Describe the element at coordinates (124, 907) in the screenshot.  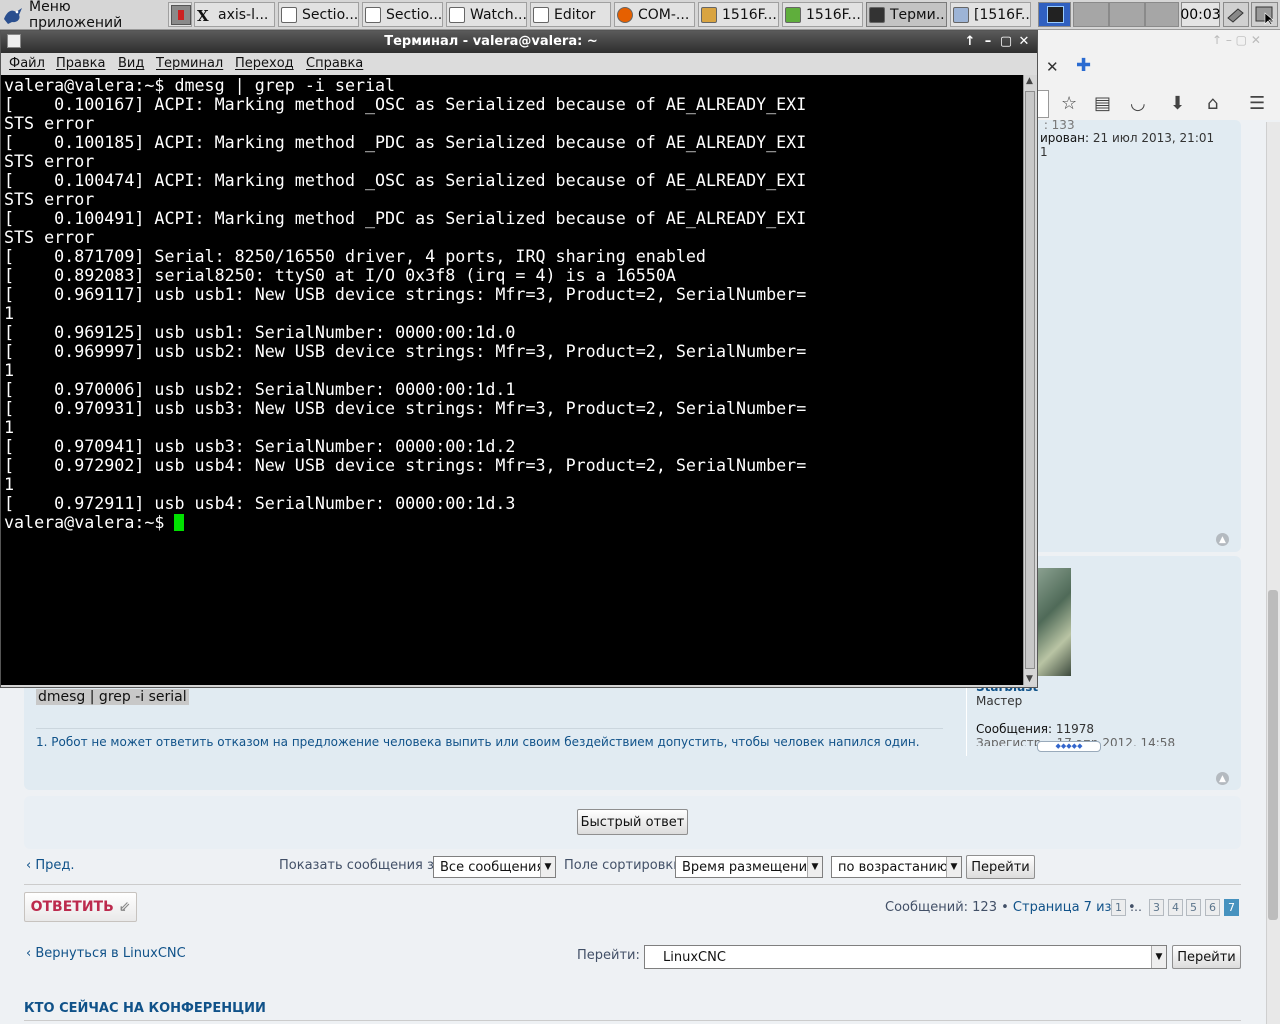
I see `reply-arrow-icon: ⇙` at that location.